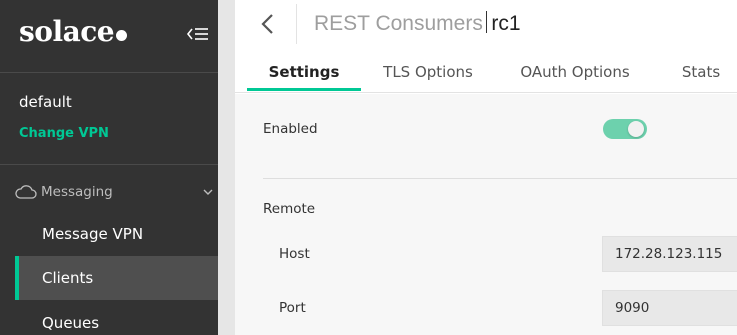  Describe the element at coordinates (45, 102) in the screenshot. I see `vpn-name: default` at that location.